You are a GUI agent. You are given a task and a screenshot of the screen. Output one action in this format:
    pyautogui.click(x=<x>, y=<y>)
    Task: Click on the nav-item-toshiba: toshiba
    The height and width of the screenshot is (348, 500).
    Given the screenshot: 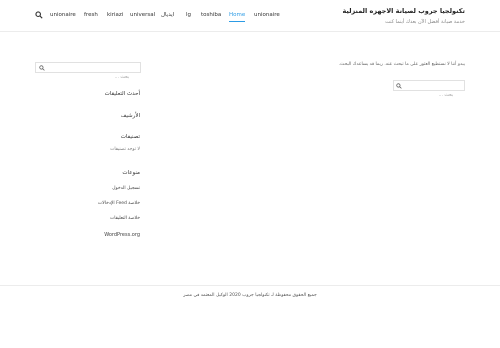 What is the action you would take?
    pyautogui.click(x=211, y=15)
    